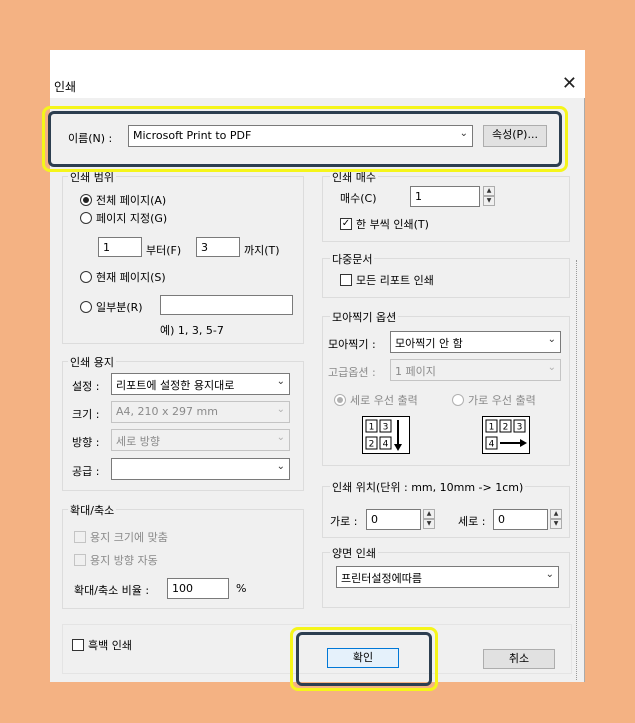 The height and width of the screenshot is (723, 635). I want to click on duplex-value: 프린터설정에따름, so click(381, 578).